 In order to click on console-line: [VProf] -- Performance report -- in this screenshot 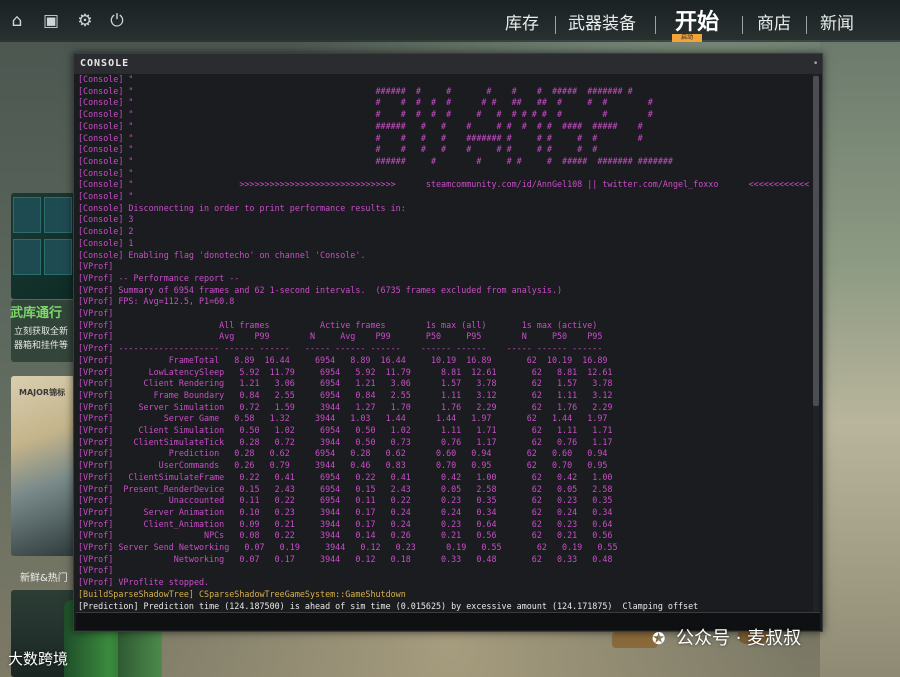, I will do `click(159, 277)`.